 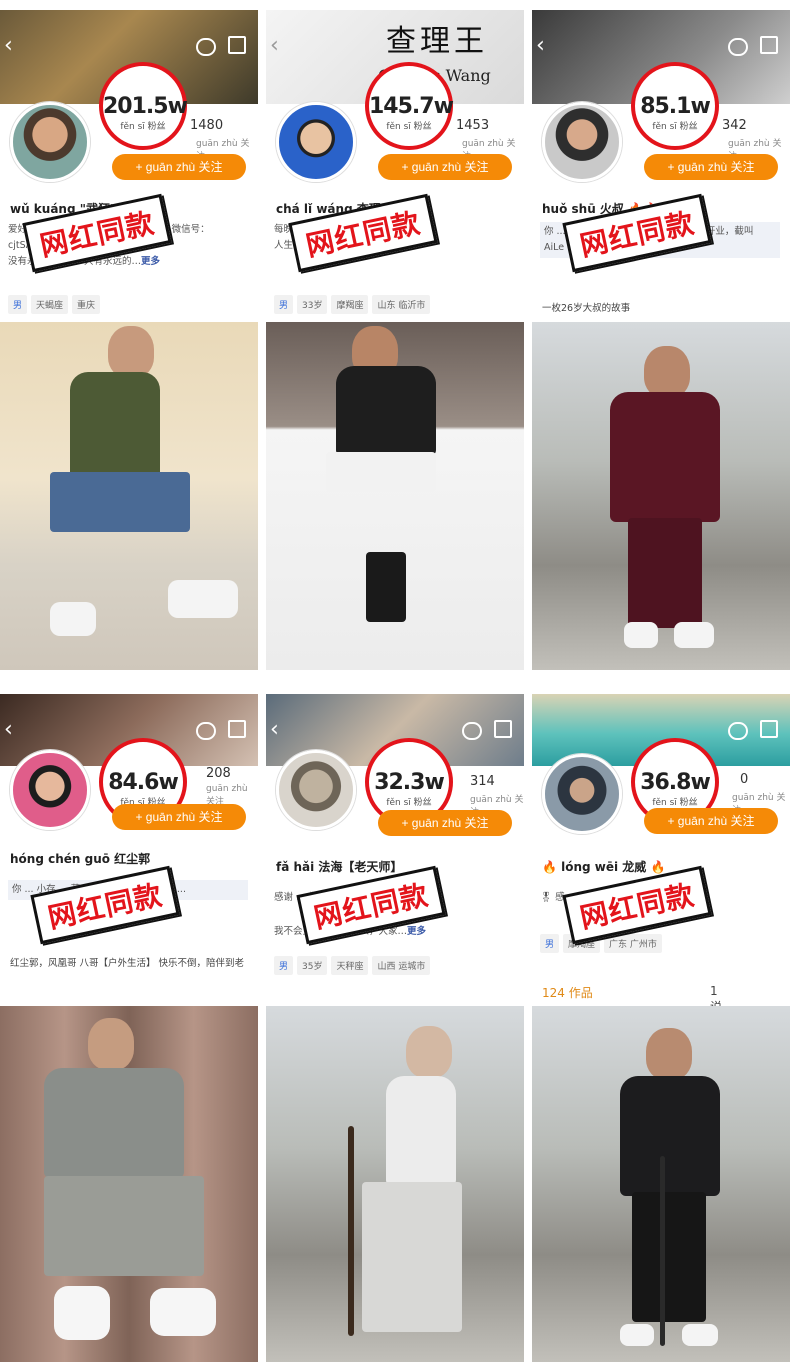 What do you see at coordinates (473, 125) in the screenshot?
I see `following-count: 1453` at bounding box center [473, 125].